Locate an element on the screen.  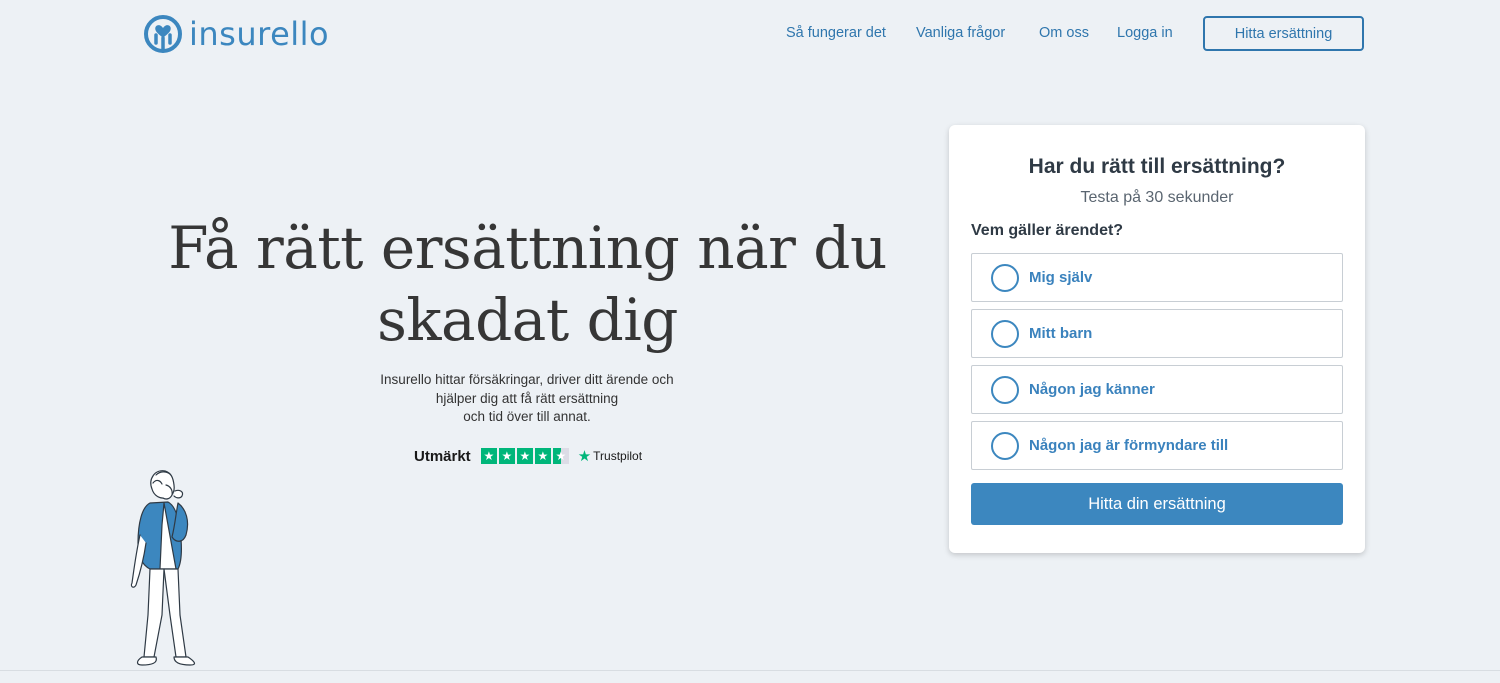
logo-wordmark: insurello is located at coordinates (259, 34).